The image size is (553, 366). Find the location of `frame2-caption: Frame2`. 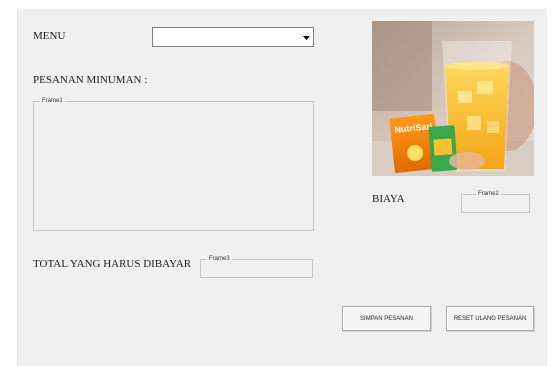

frame2-caption: Frame2 is located at coordinates (488, 194).